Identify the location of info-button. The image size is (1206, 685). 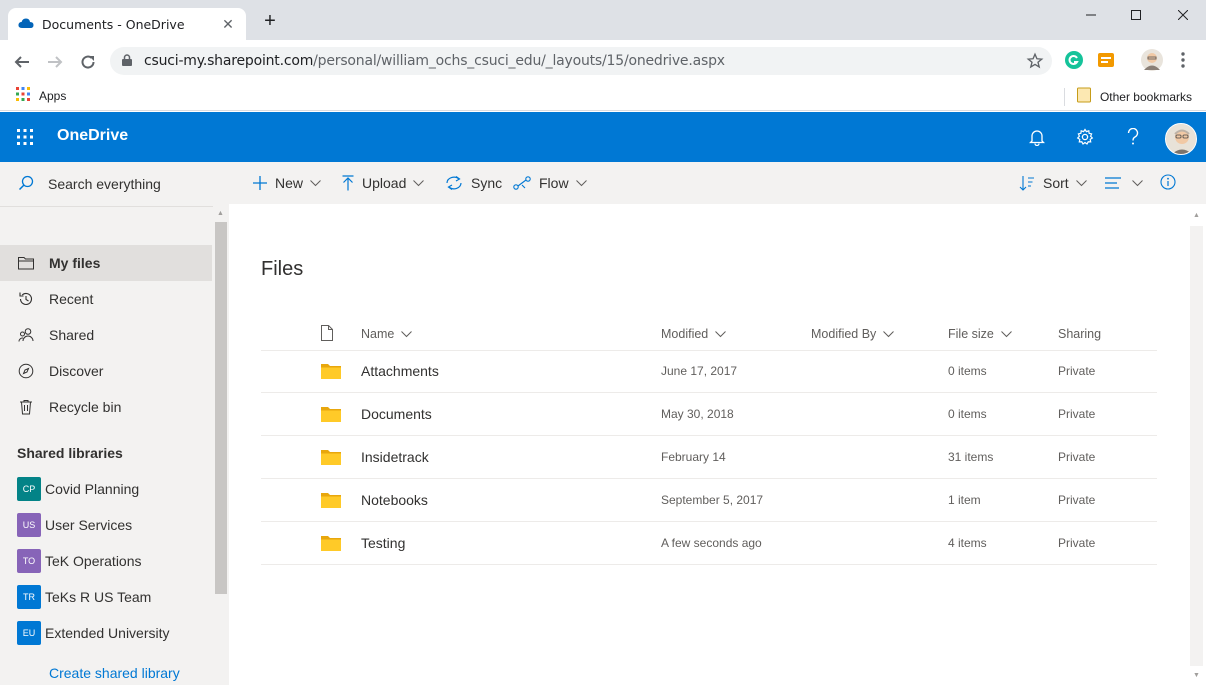
(1168, 183).